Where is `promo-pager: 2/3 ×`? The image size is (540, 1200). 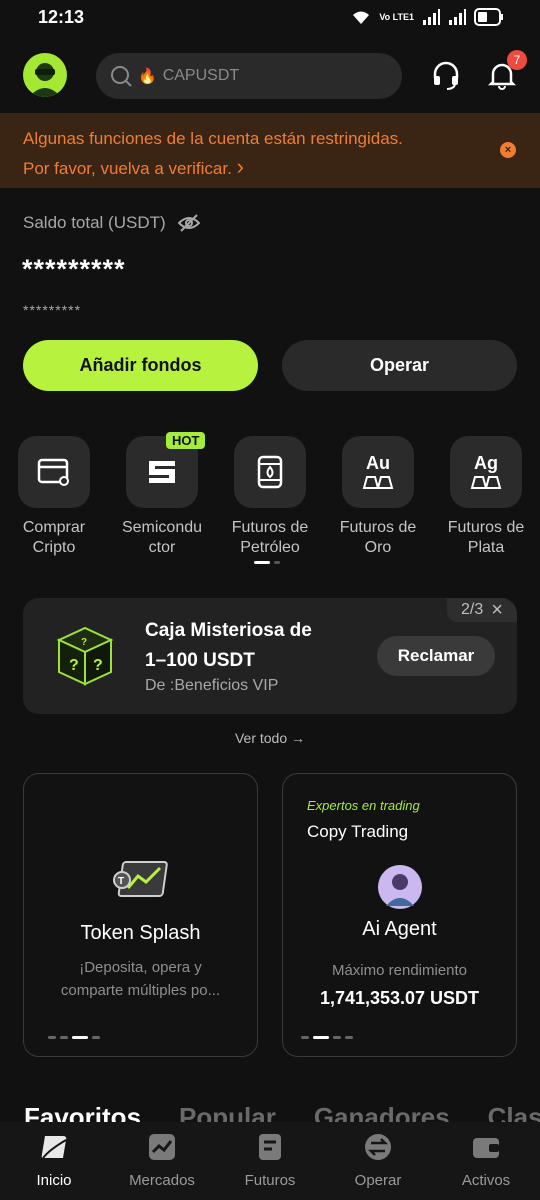
promo-pager: 2/3 × is located at coordinates (482, 610).